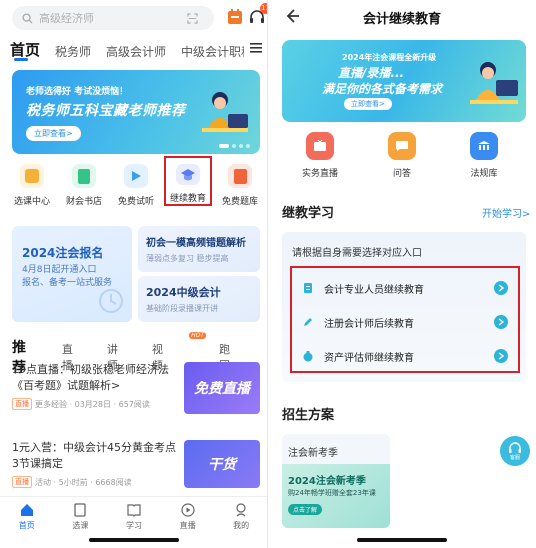  I want to click on graduation-cap-icon, so click(188, 174).